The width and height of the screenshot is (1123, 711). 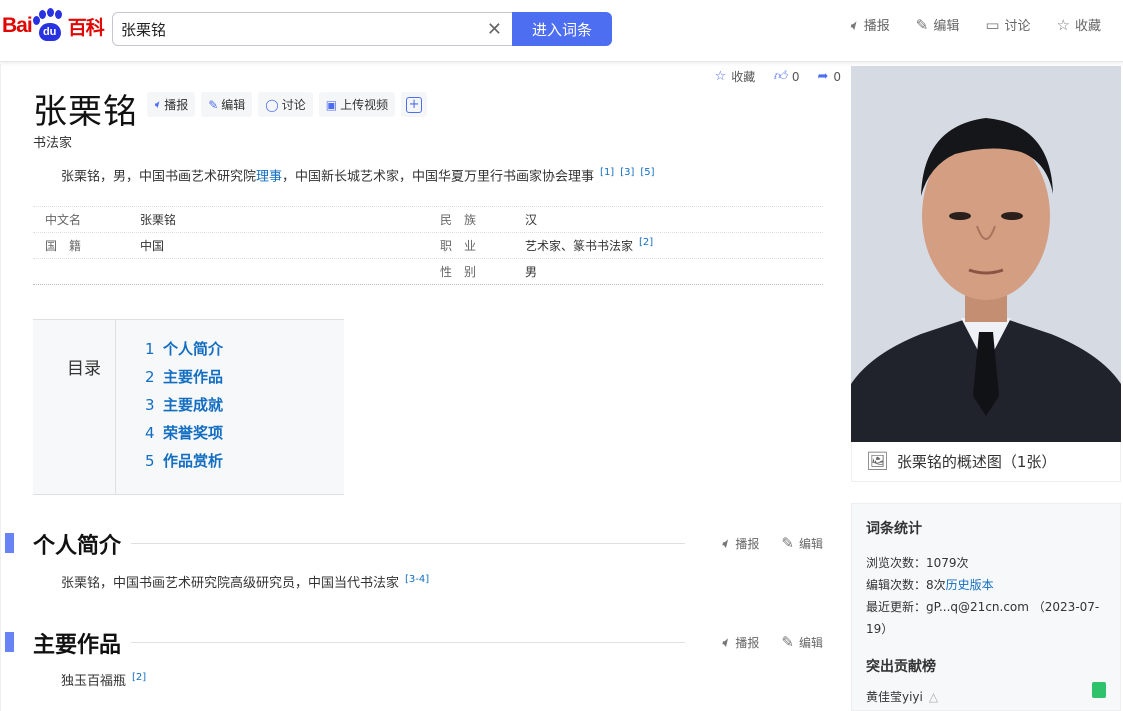 What do you see at coordinates (227, 104) in the screenshot?
I see `edit-button: ✎ 编辑` at bounding box center [227, 104].